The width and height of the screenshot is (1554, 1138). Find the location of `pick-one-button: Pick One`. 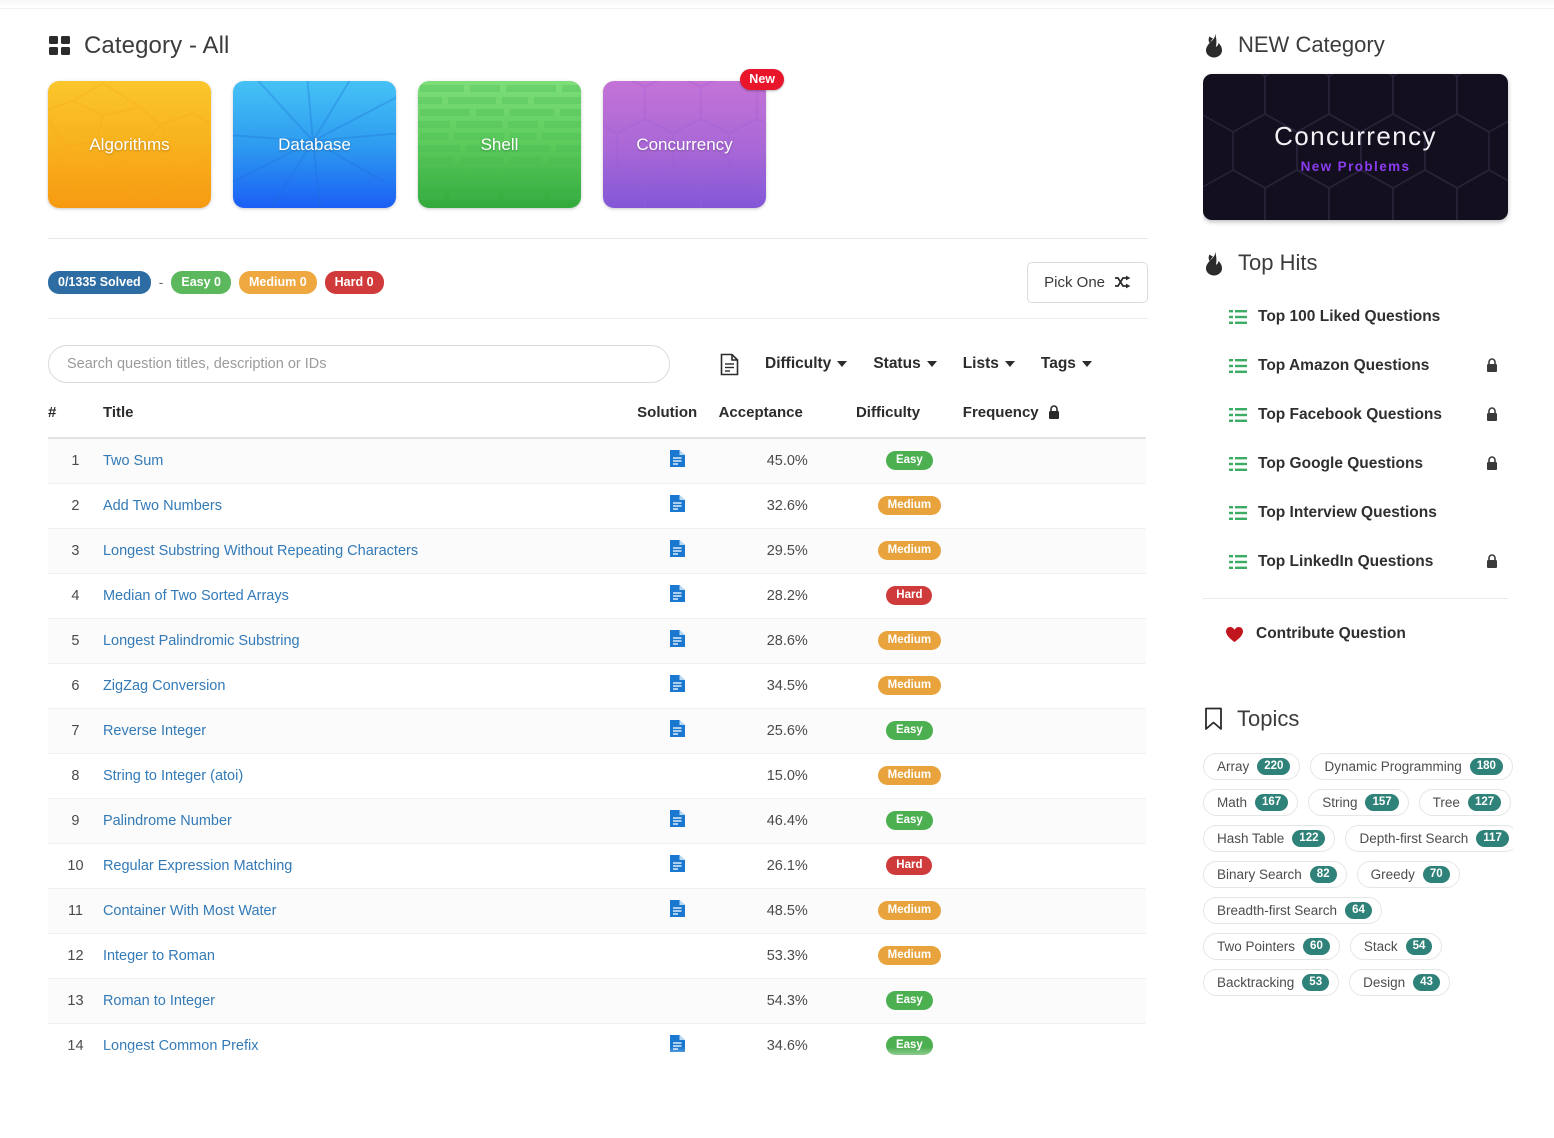

pick-one-button: Pick One is located at coordinates (1087, 282).